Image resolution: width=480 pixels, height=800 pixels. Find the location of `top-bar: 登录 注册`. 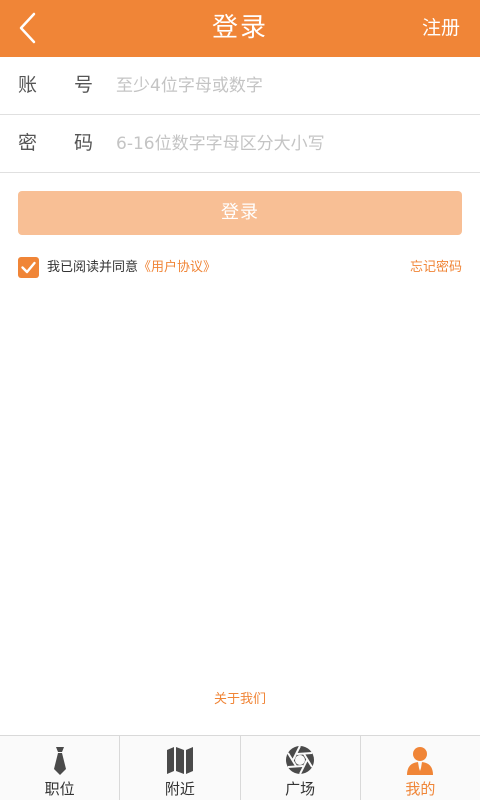

top-bar: 登录 注册 is located at coordinates (240, 28).